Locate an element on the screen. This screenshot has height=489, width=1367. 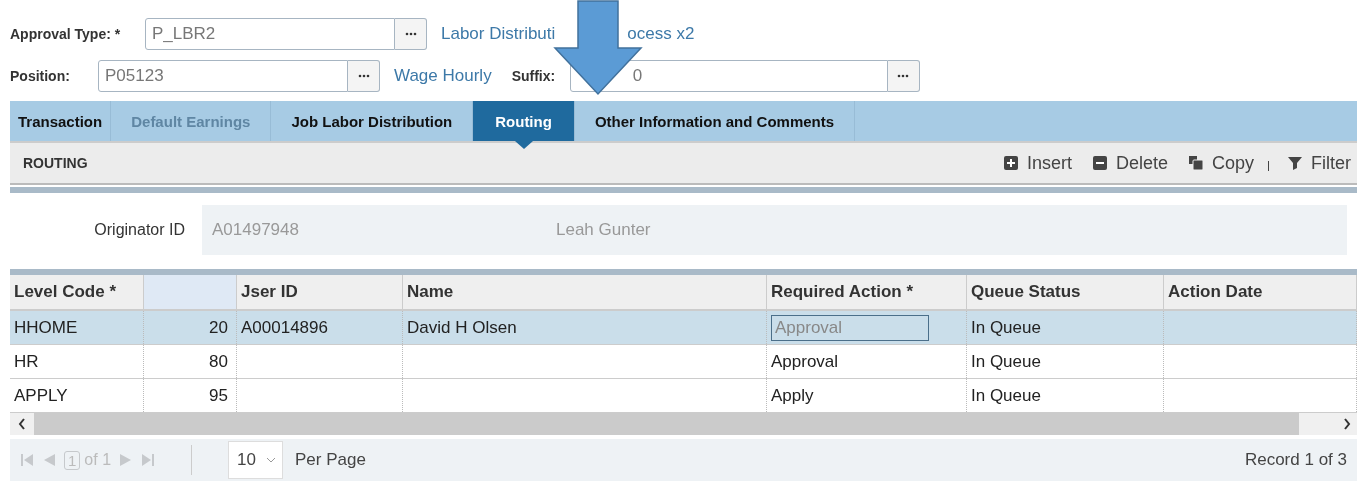
table-cell: APPLY is located at coordinates (41, 395).